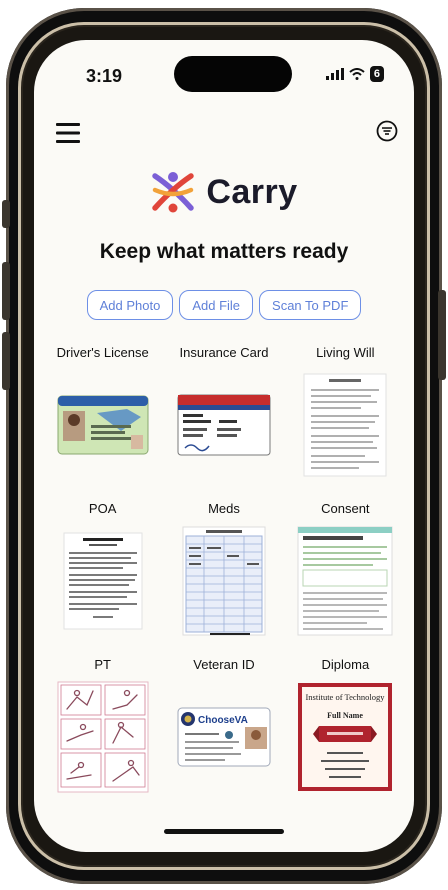 The image size is (448, 890). What do you see at coordinates (103, 737) in the screenshot?
I see `pt-thumbnail` at bounding box center [103, 737].